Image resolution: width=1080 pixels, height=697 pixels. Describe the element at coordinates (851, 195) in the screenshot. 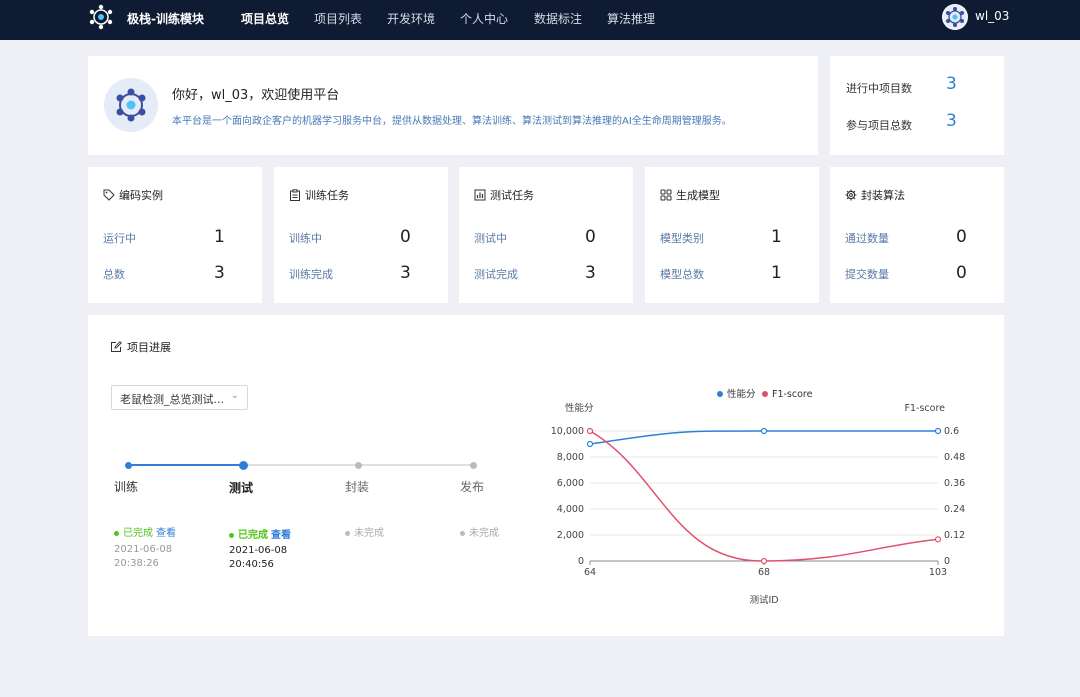

I see `gear-icon` at that location.